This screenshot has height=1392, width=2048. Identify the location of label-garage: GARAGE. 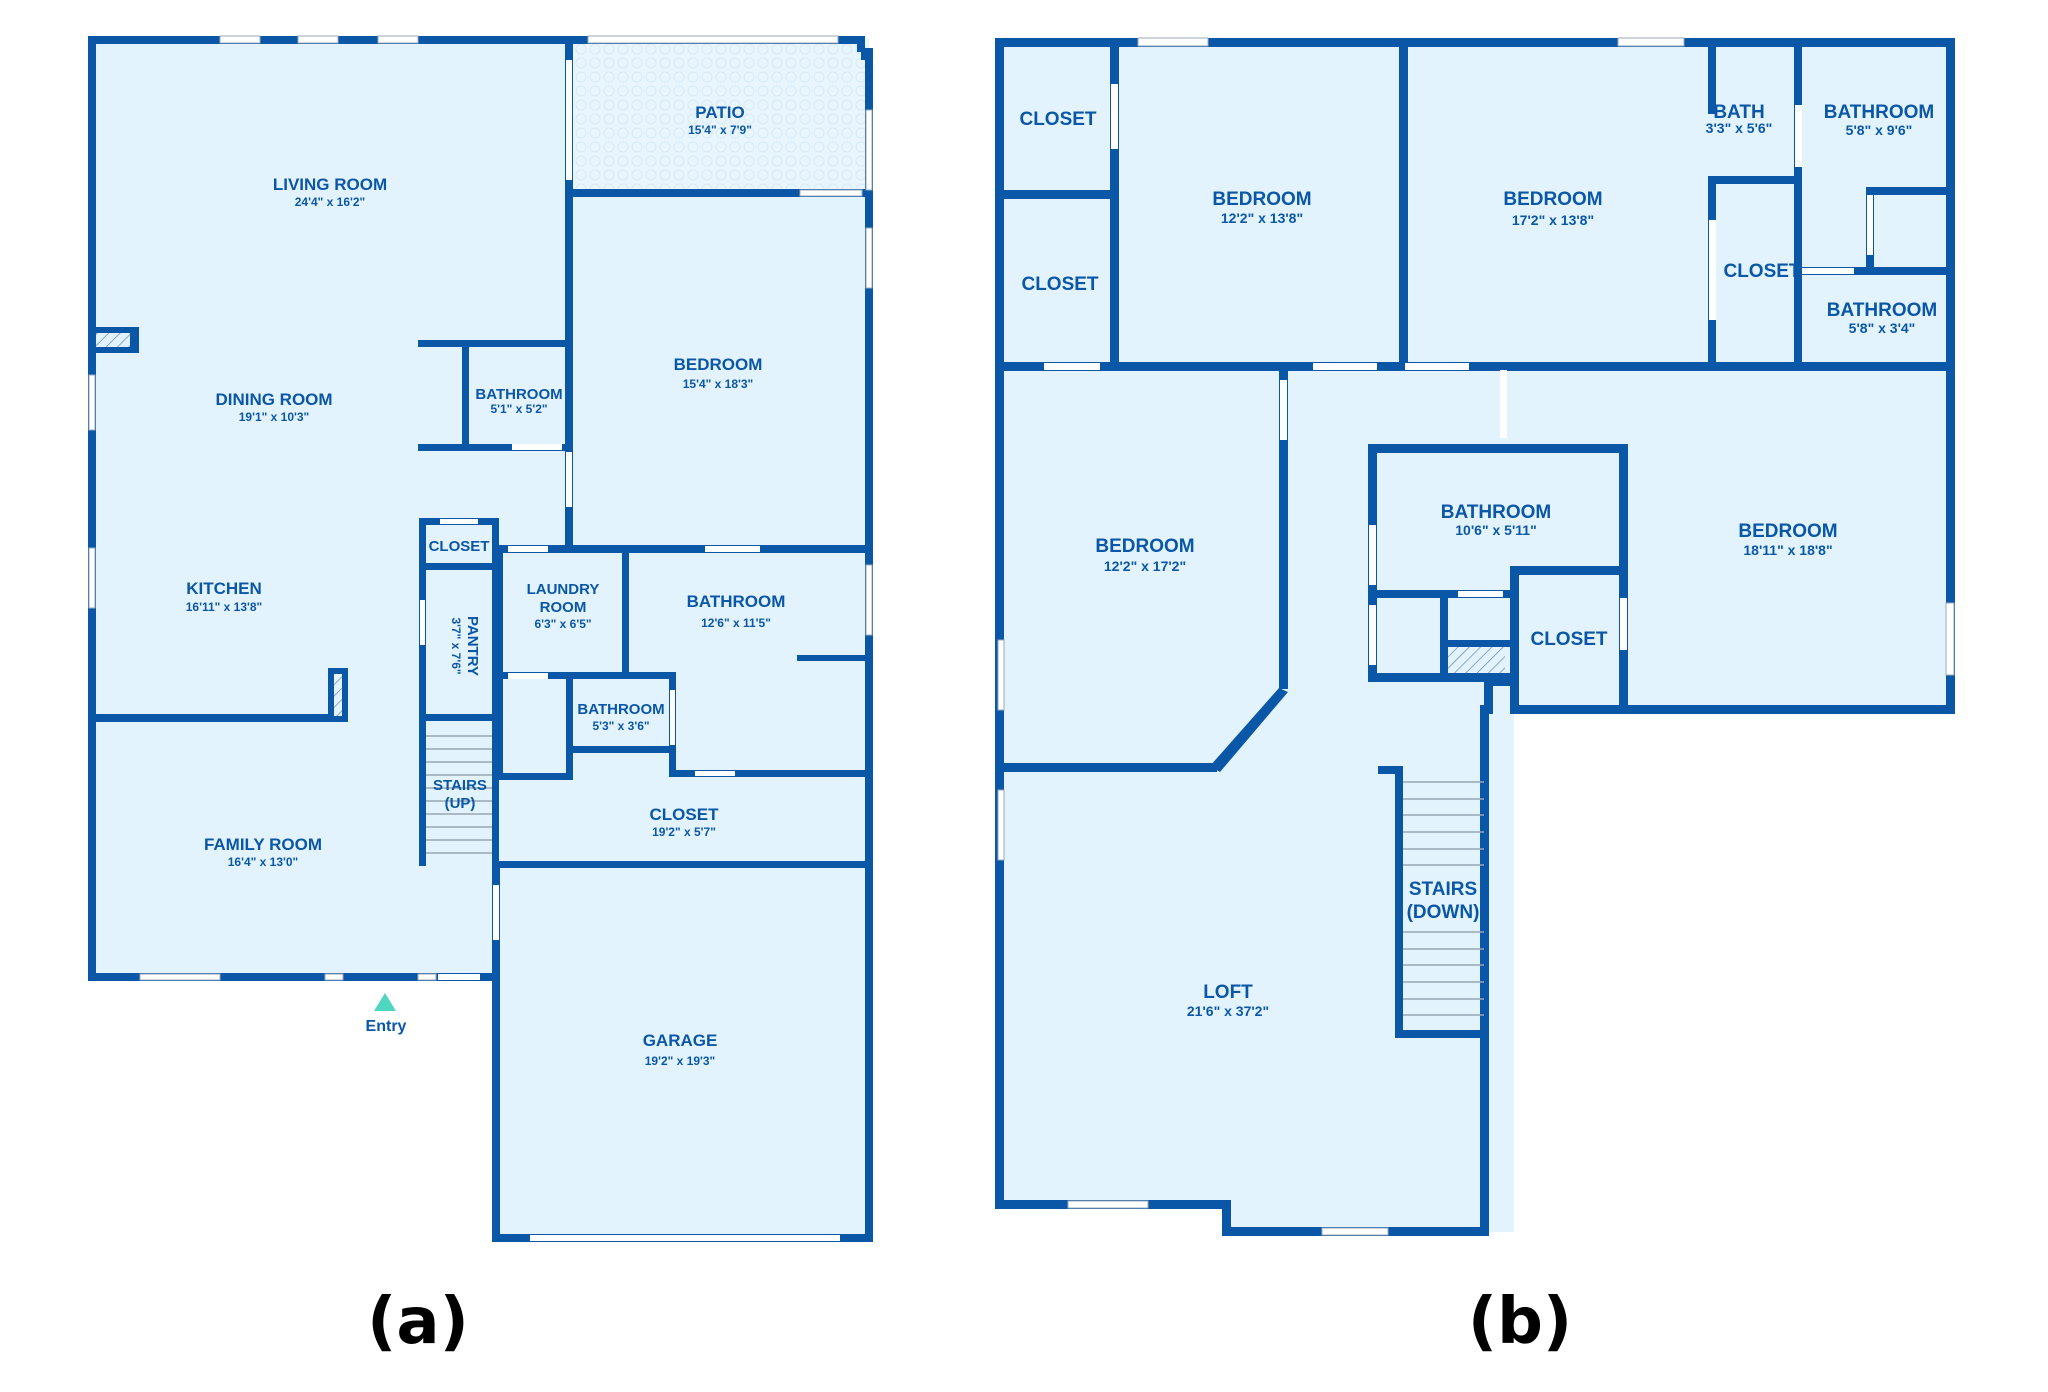
(680, 1040).